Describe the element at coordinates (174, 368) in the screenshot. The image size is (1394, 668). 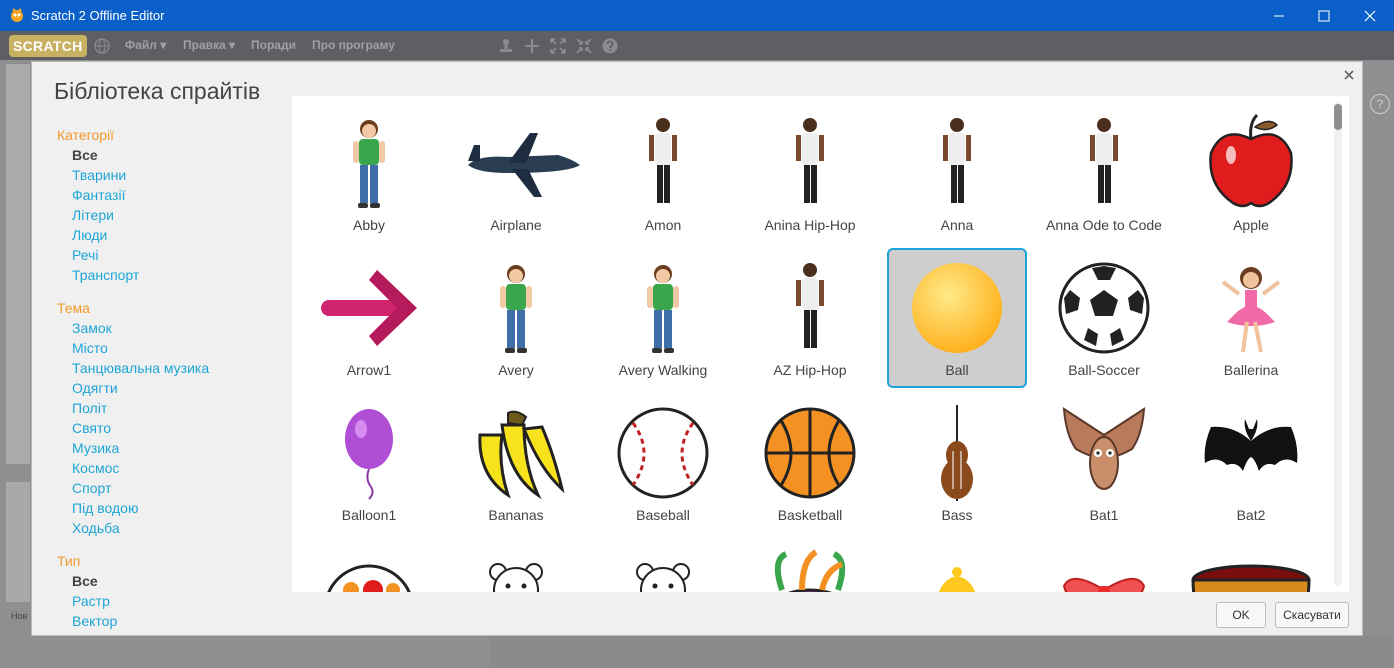
I see `theme-item: Танцювальна музика` at that location.